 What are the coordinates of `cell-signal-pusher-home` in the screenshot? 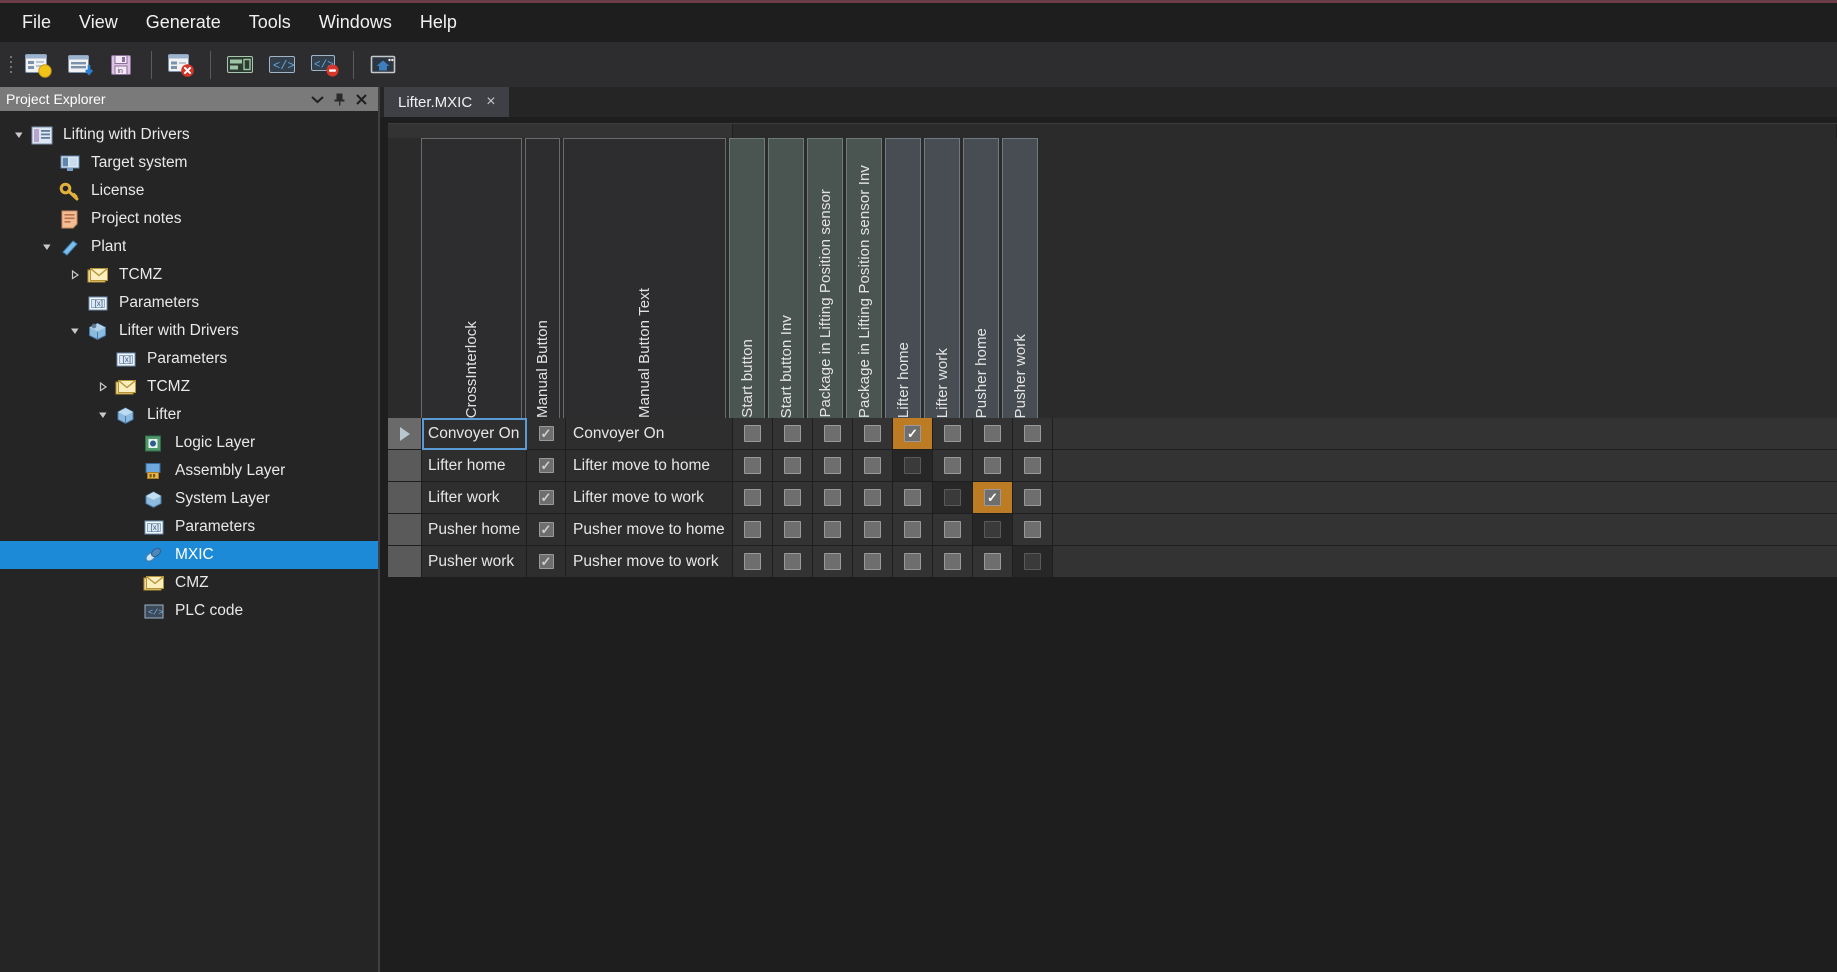 It's located at (993, 466).